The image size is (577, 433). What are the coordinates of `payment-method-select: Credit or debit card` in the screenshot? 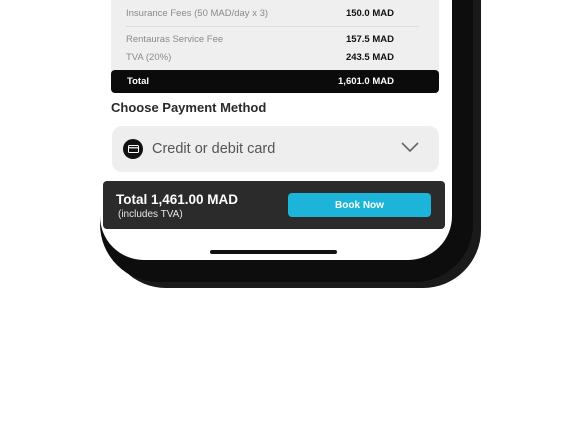 It's located at (275, 149).